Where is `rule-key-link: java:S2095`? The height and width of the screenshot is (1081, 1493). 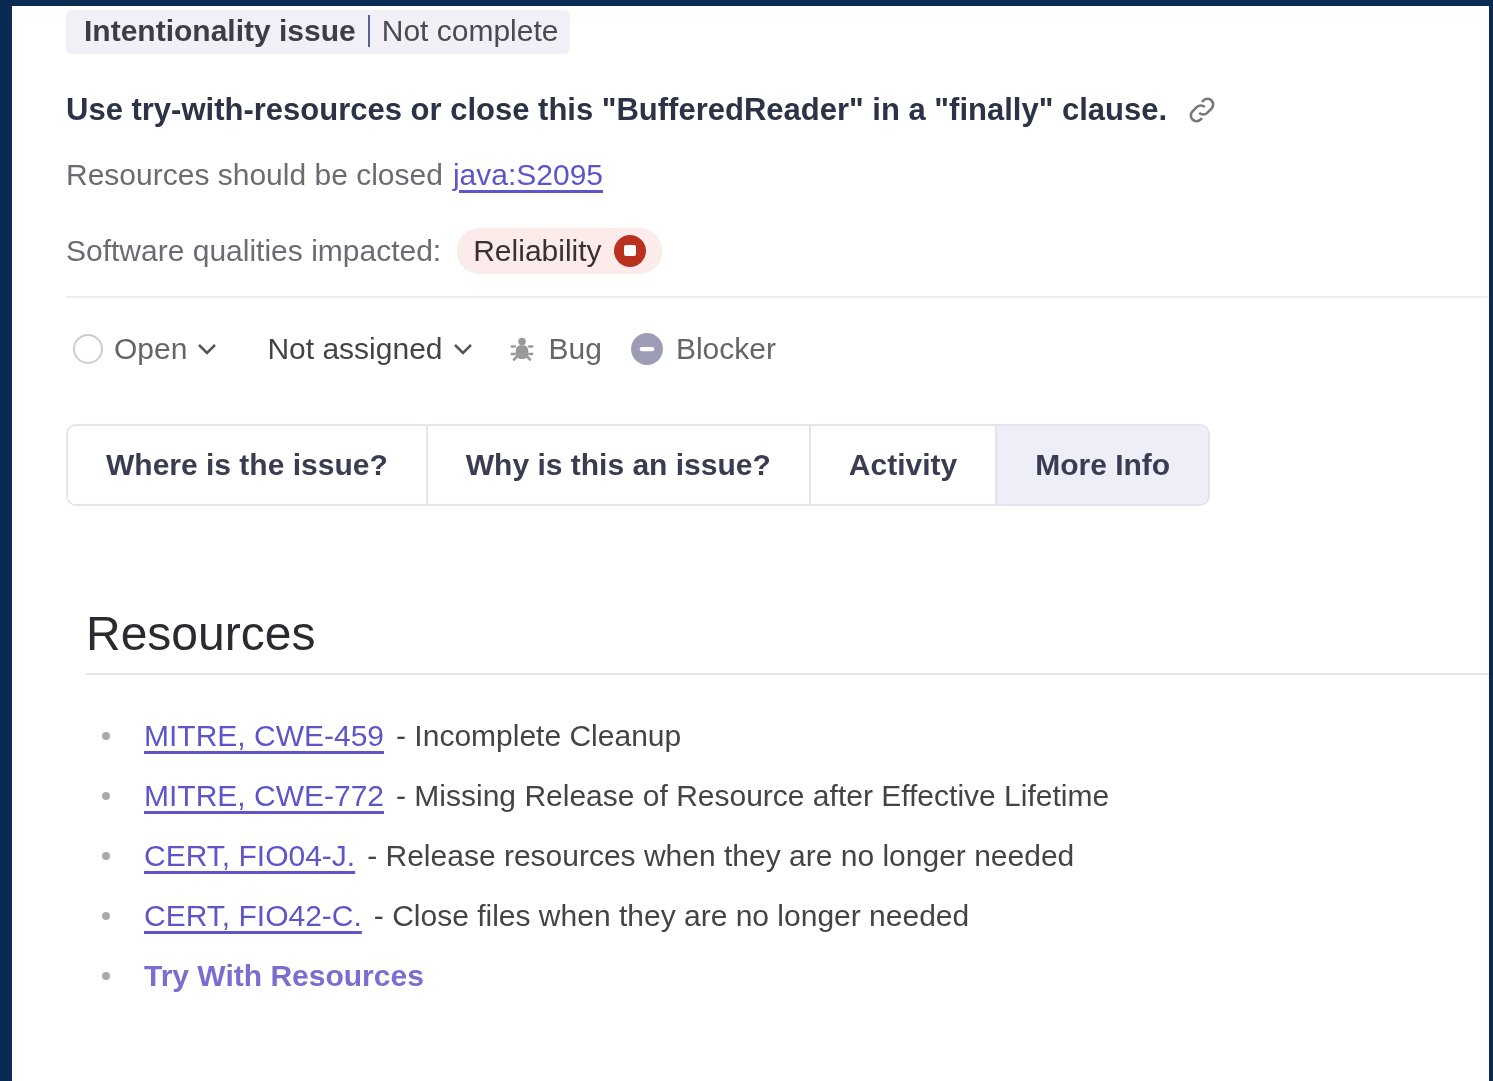 rule-key-link: java:S2095 is located at coordinates (527, 175).